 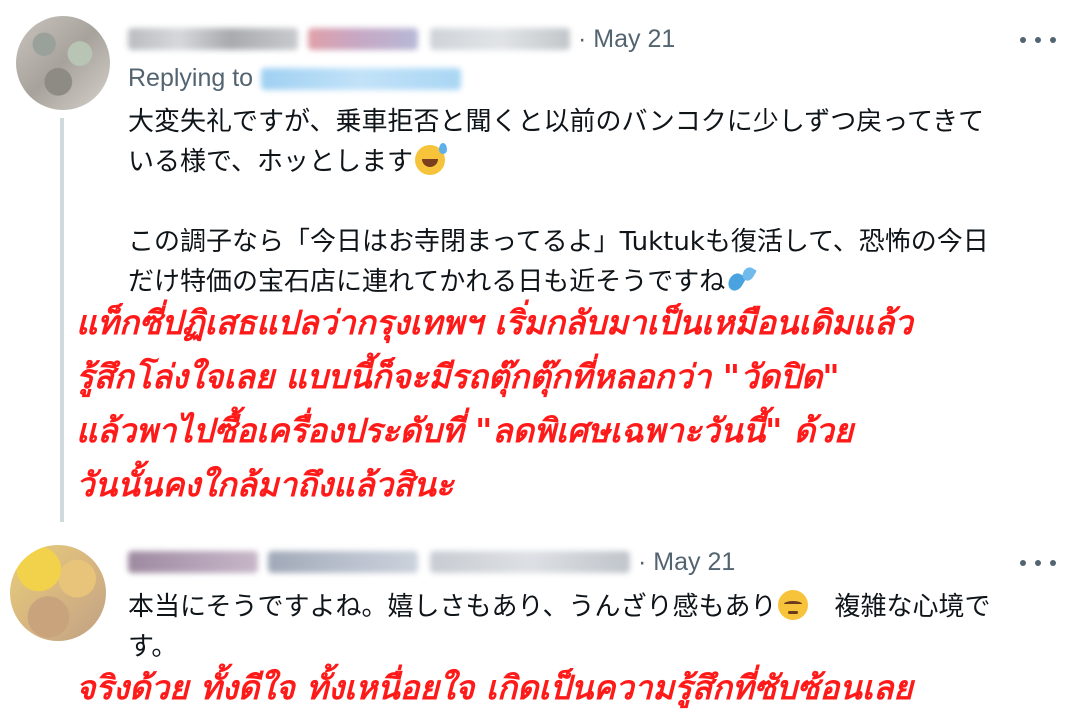 What do you see at coordinates (559, 606) in the screenshot?
I see `tweet-text-line: 本当にそうですよね。嬉しさもあり、うんざり感もあり 複雑な心境で` at bounding box center [559, 606].